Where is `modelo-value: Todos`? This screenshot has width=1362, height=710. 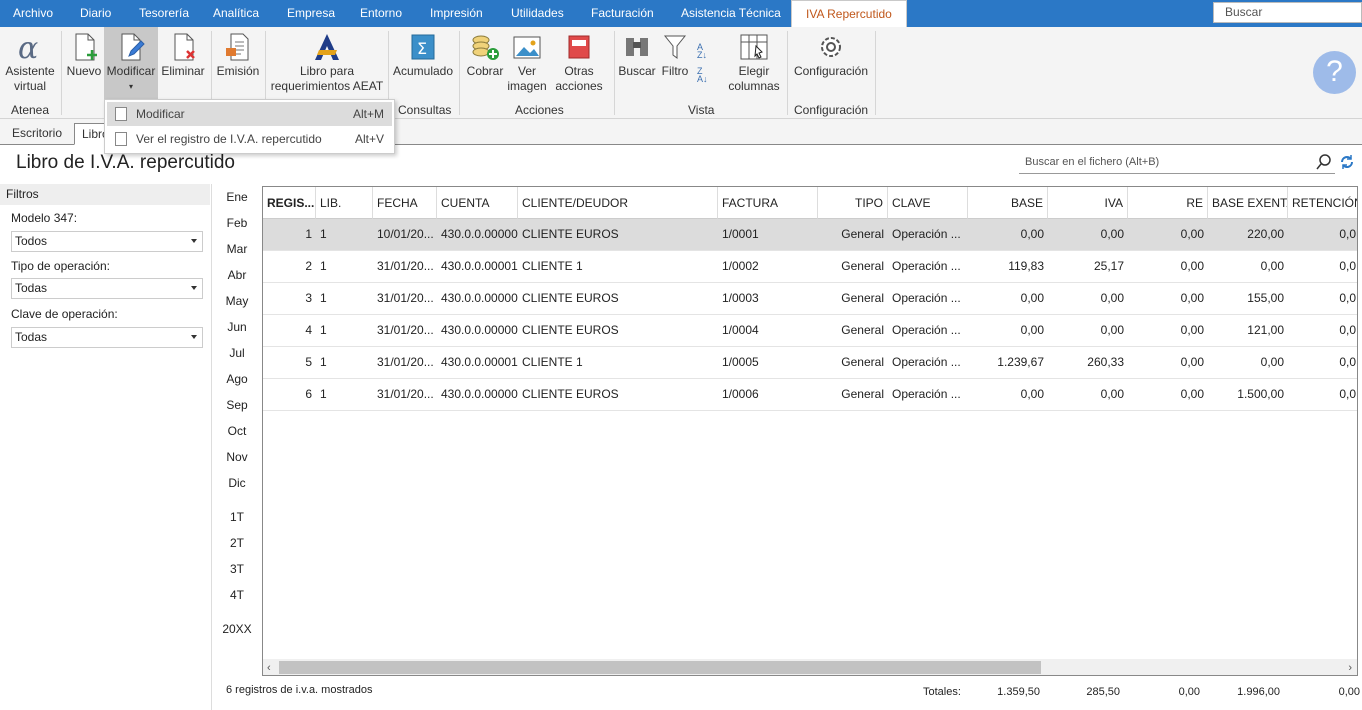 modelo-value: Todos is located at coordinates (31, 241).